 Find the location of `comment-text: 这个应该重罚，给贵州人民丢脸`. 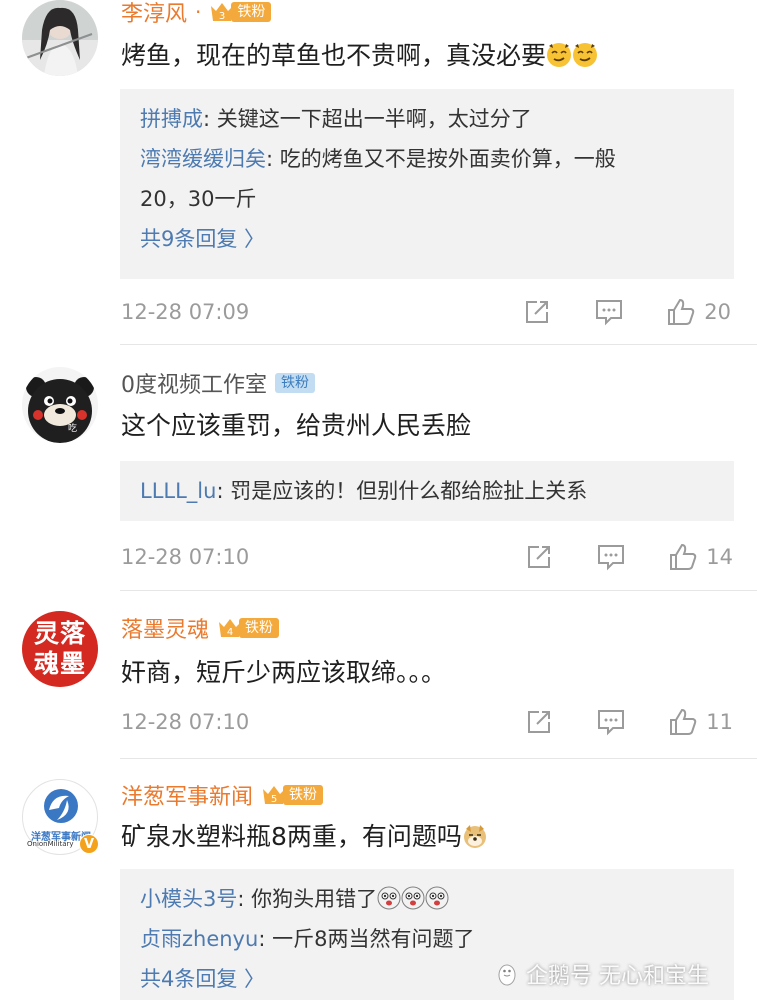

comment-text: 这个应该重罚，给贵州人民丢脸 is located at coordinates (296, 426).